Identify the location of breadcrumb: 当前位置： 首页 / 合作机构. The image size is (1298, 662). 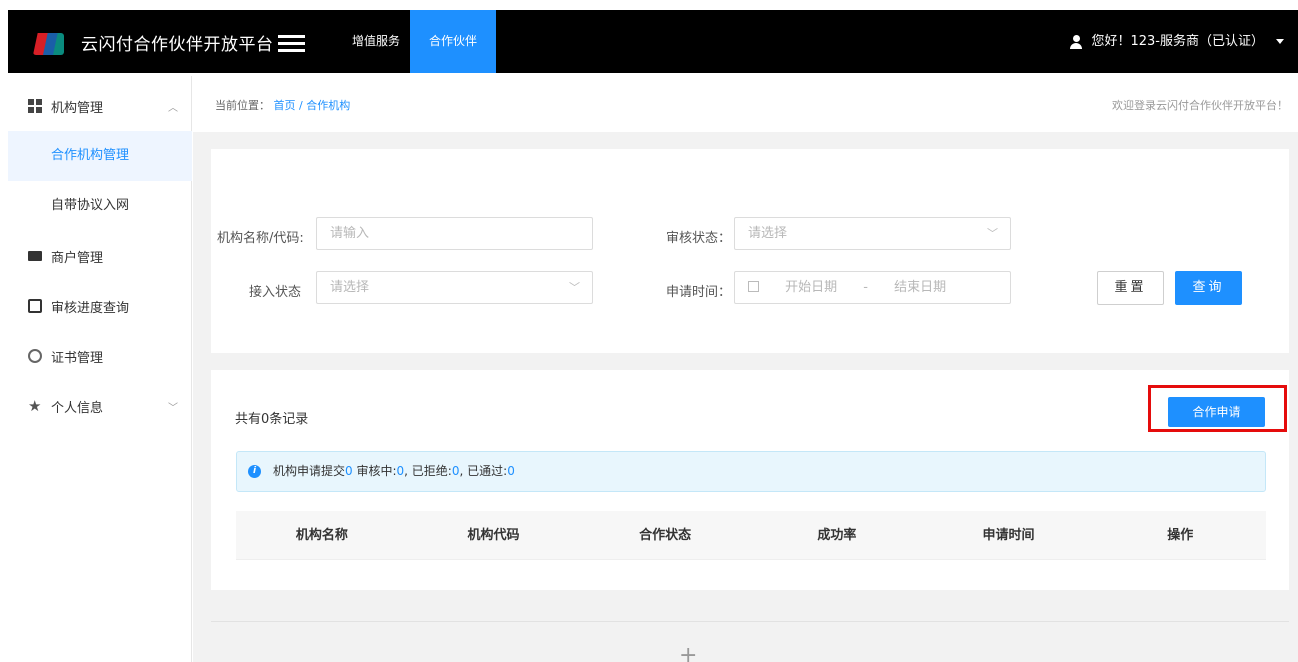
(282, 105).